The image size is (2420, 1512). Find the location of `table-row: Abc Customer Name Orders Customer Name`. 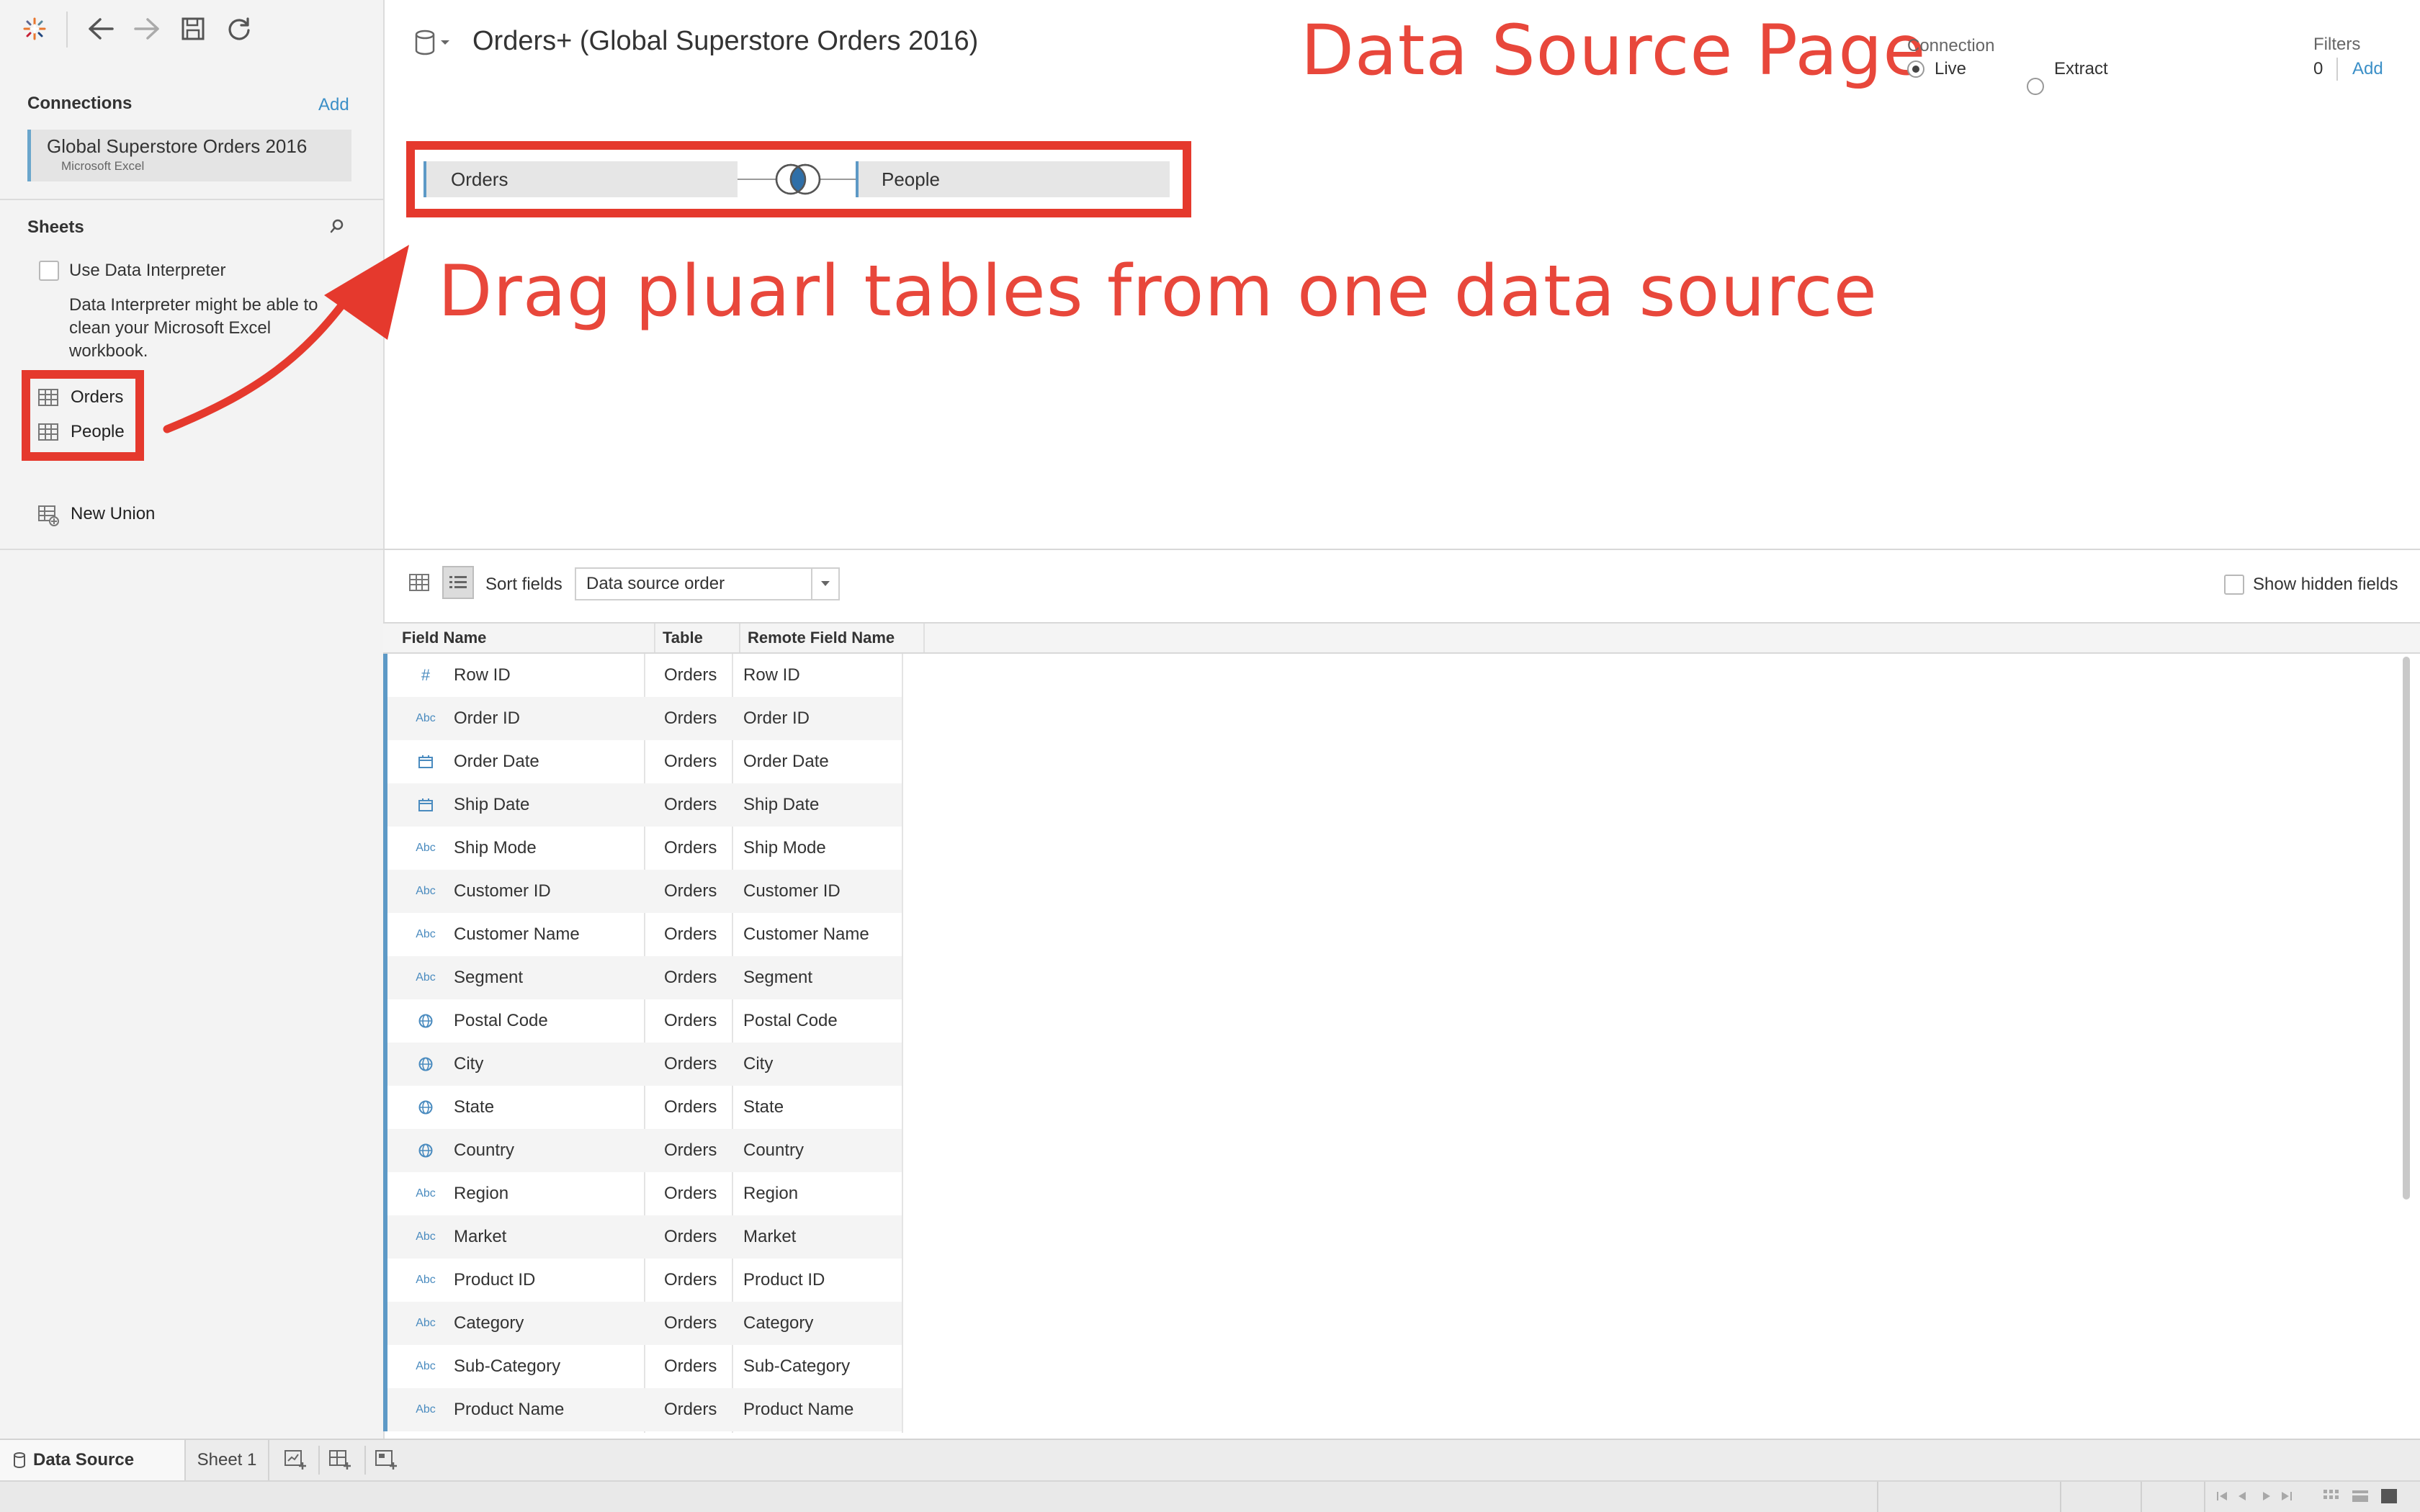

table-row: Abc Customer Name Orders Customer Name is located at coordinates (642, 934).